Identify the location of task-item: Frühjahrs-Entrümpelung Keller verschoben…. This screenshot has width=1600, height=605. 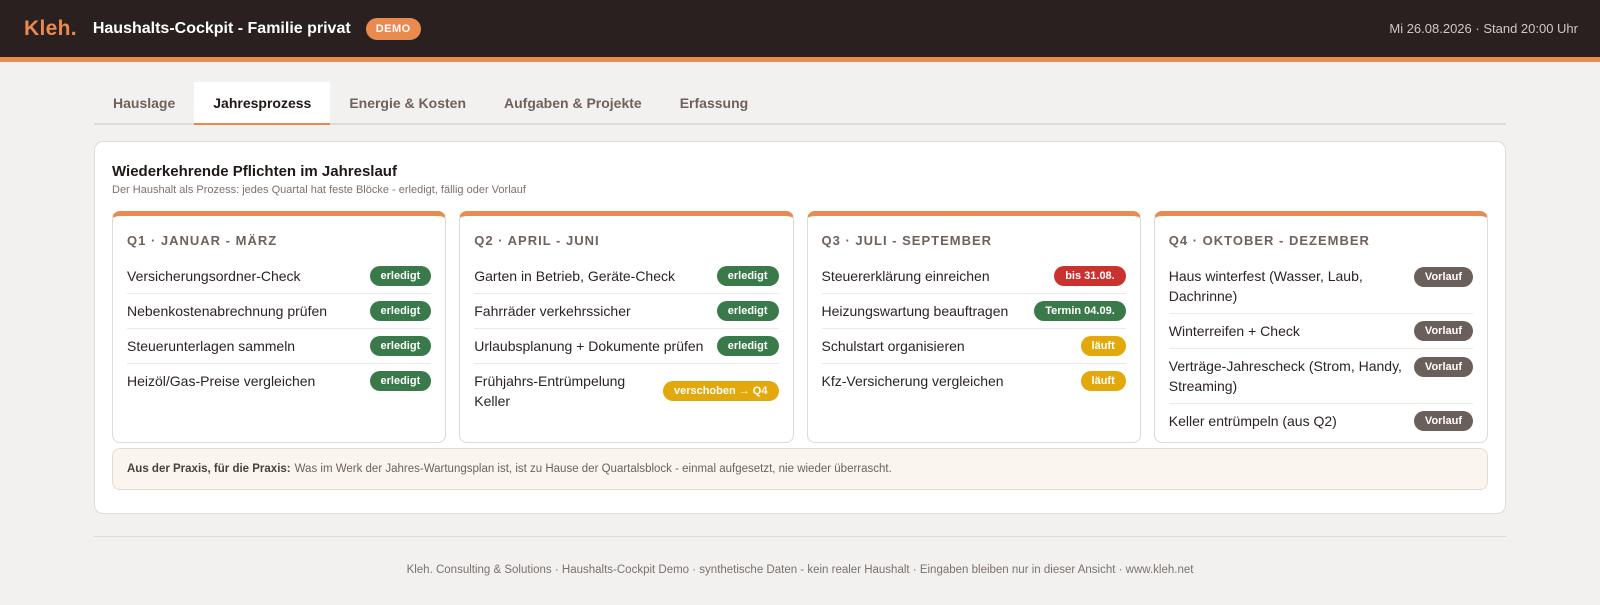
(626, 391).